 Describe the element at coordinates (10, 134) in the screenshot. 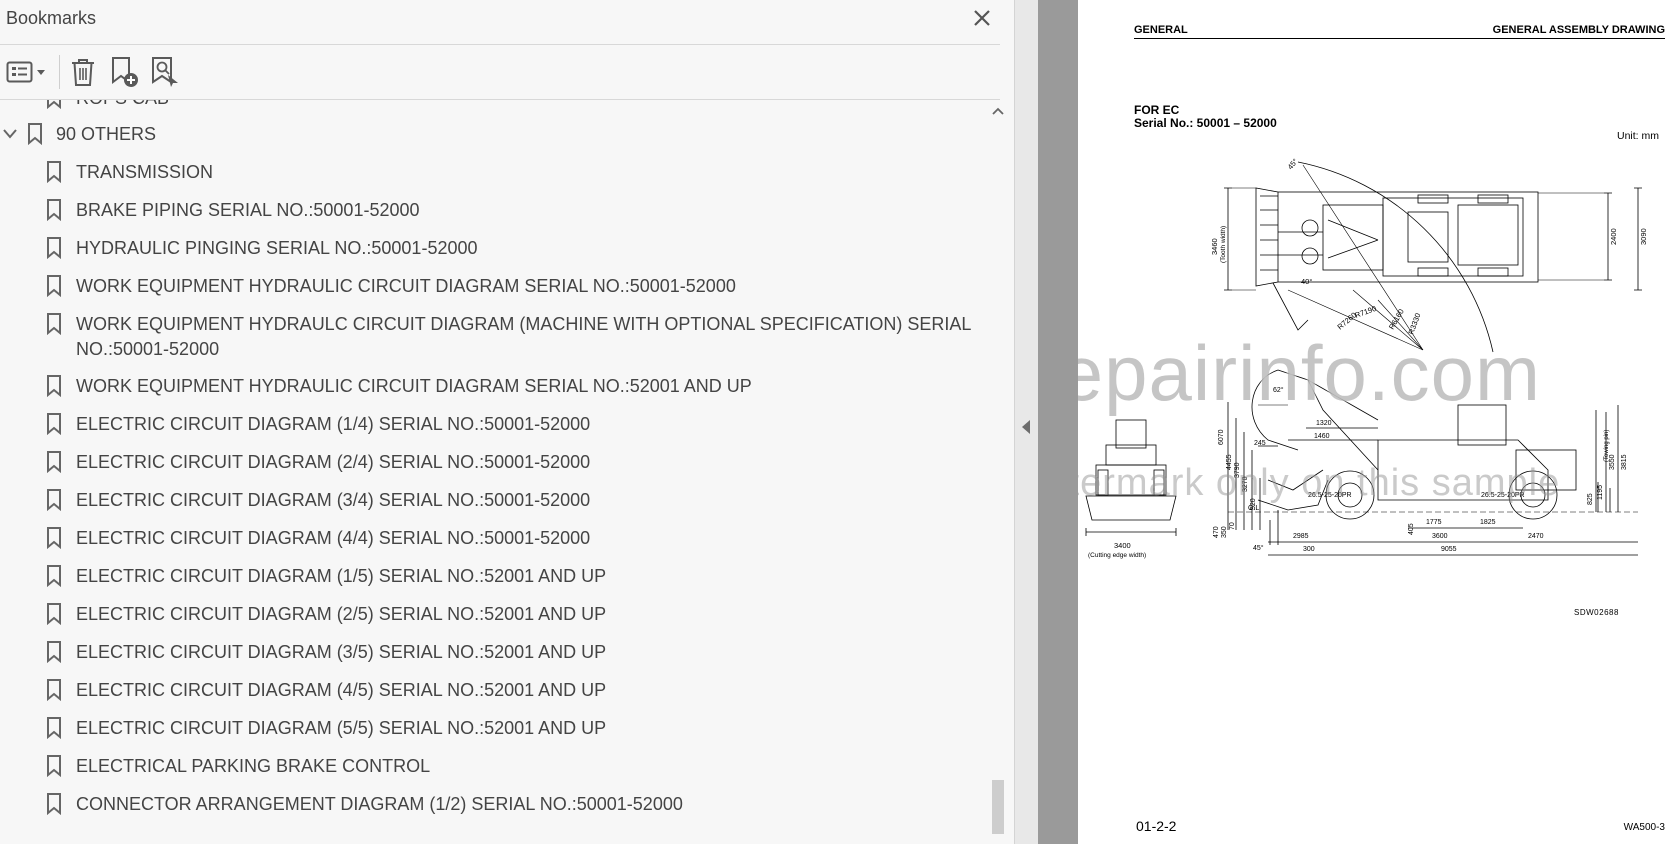

I see `chevron-down-icon` at that location.